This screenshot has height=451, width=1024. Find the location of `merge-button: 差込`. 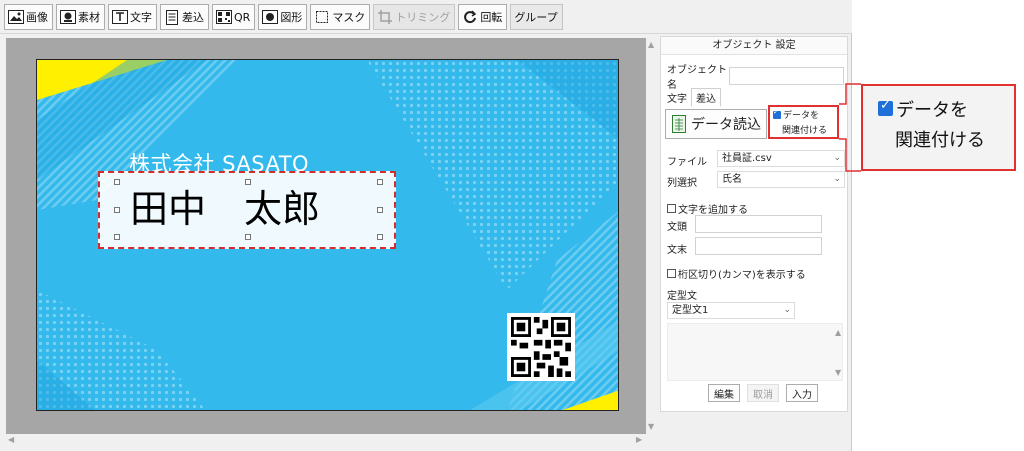

merge-button: 差込 is located at coordinates (184, 17).